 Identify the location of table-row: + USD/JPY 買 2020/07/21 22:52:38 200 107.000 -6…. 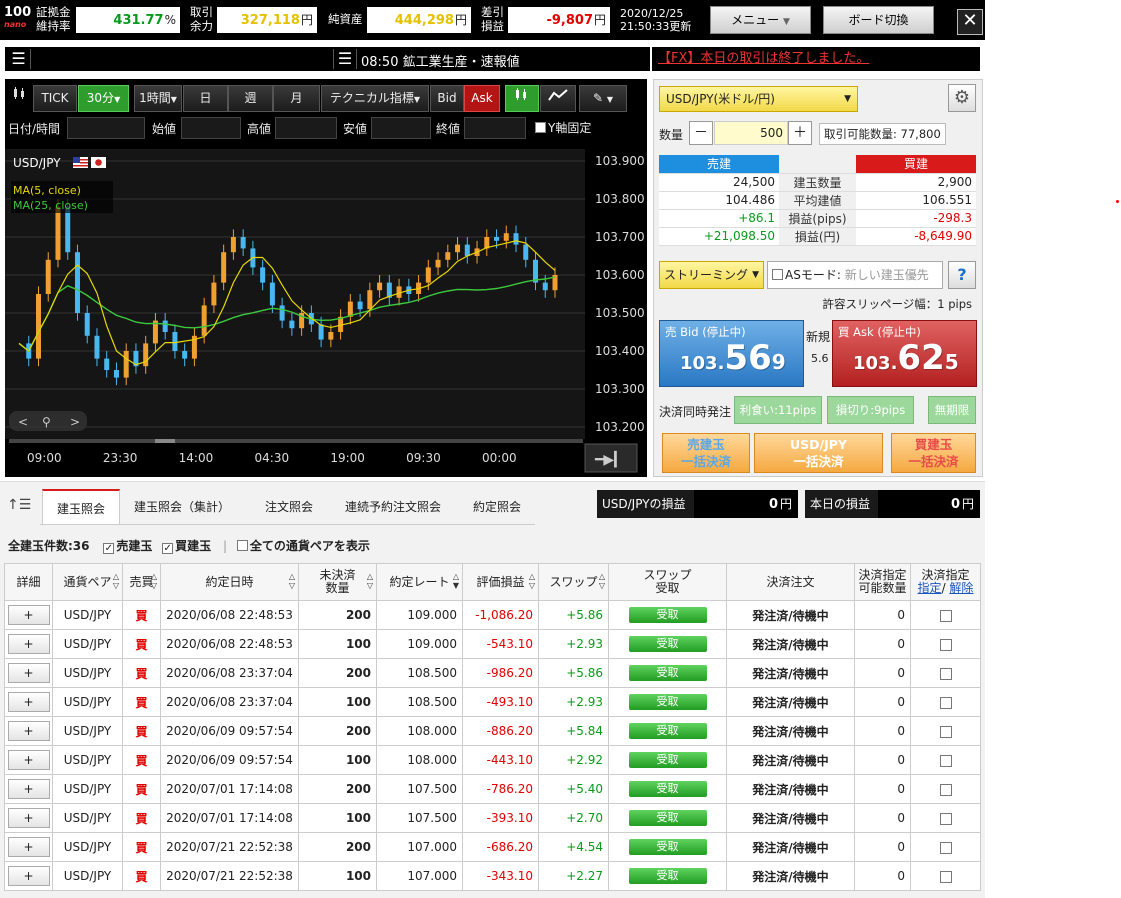
(492, 847).